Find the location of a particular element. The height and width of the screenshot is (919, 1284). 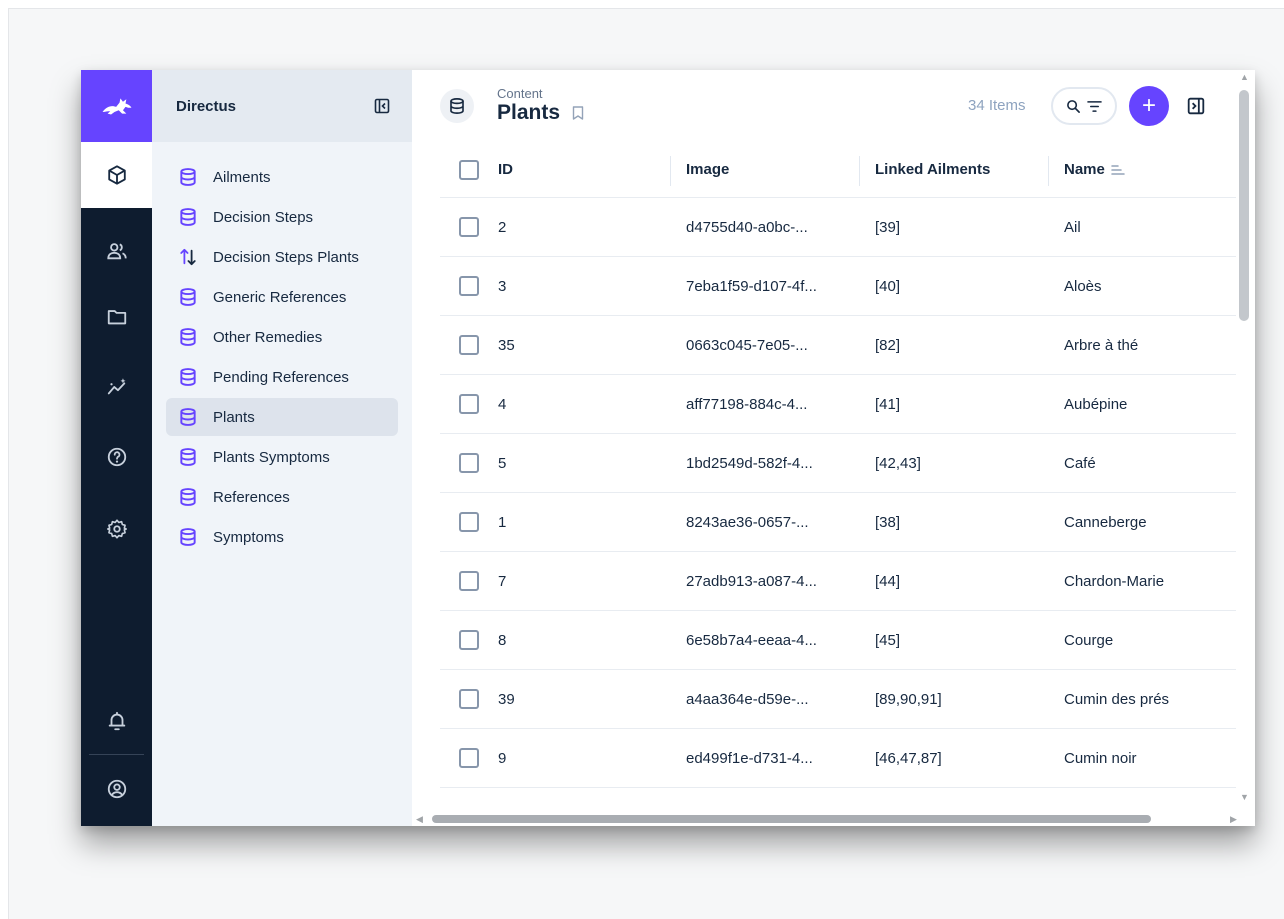

nav-item-label: Pending References is located at coordinates (281, 377).